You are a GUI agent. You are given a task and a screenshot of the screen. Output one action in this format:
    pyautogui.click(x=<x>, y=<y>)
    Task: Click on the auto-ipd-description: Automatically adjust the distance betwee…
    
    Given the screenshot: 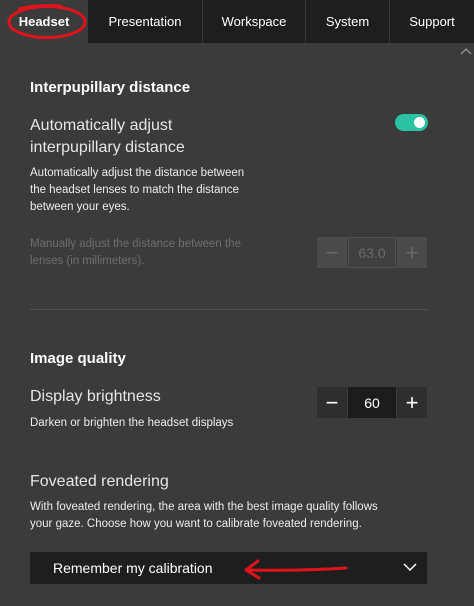 What is the action you would take?
    pyautogui.click(x=137, y=190)
    